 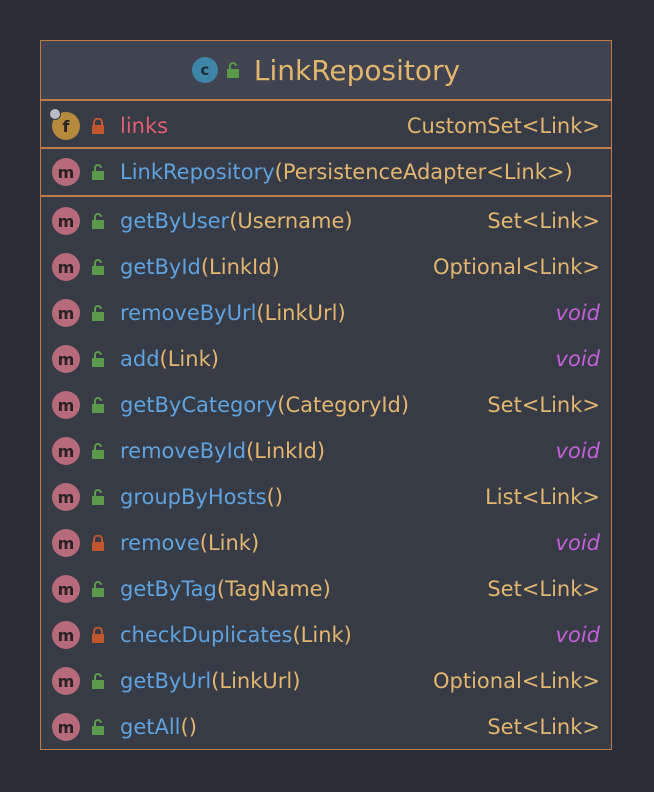 I want to click on method-row: m getByUrl(LinkUrl) Optional<Link>, so click(x=326, y=681).